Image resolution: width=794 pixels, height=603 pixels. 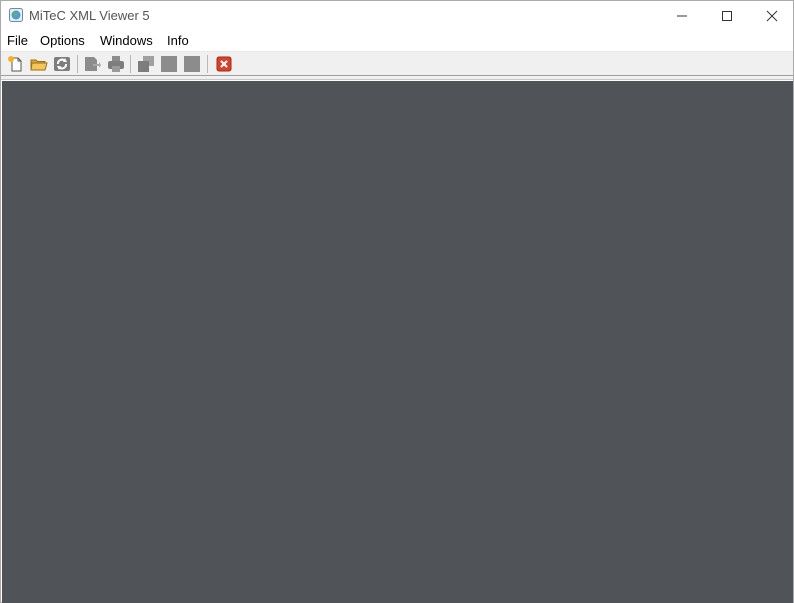 I want to click on maximize-icon, so click(x=727, y=16).